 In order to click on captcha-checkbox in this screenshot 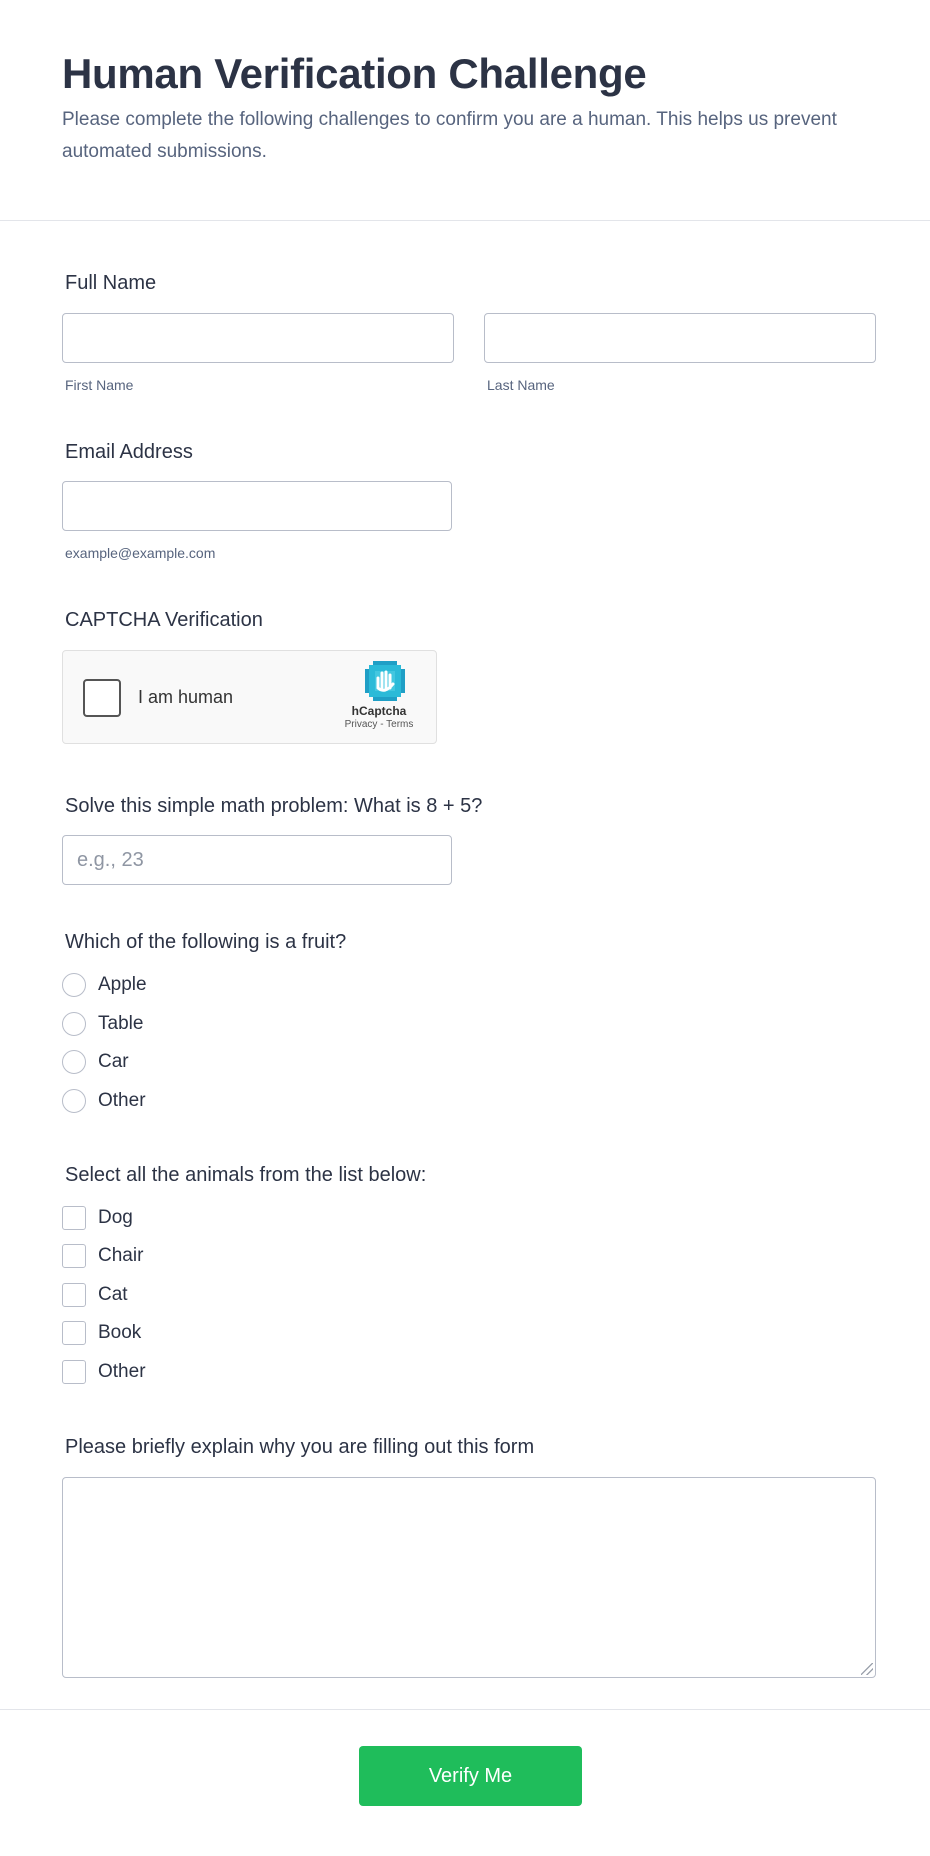, I will do `click(102, 698)`.